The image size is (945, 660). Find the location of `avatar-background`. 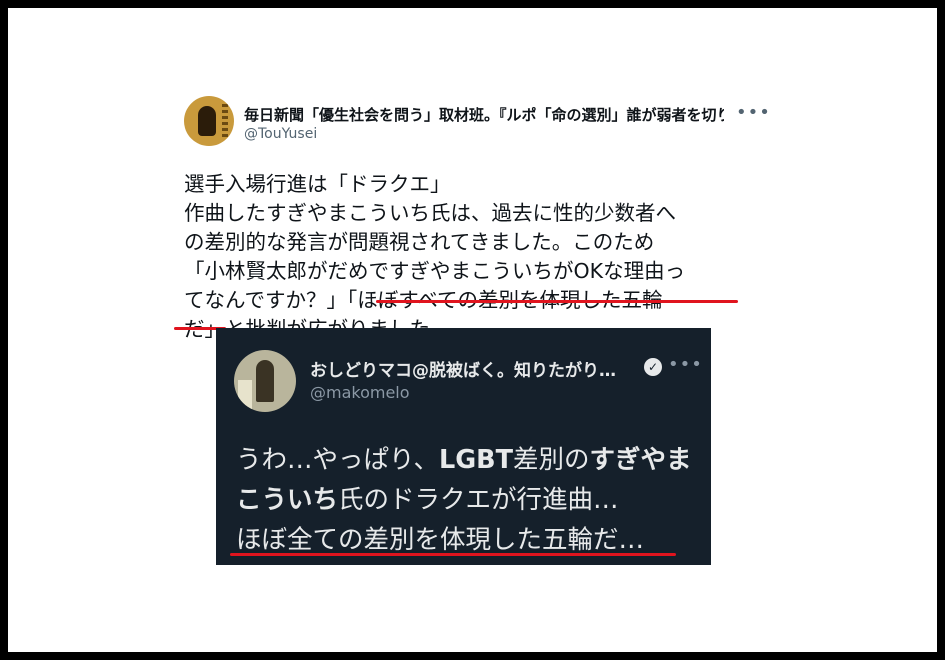

avatar-background is located at coordinates (245, 395).